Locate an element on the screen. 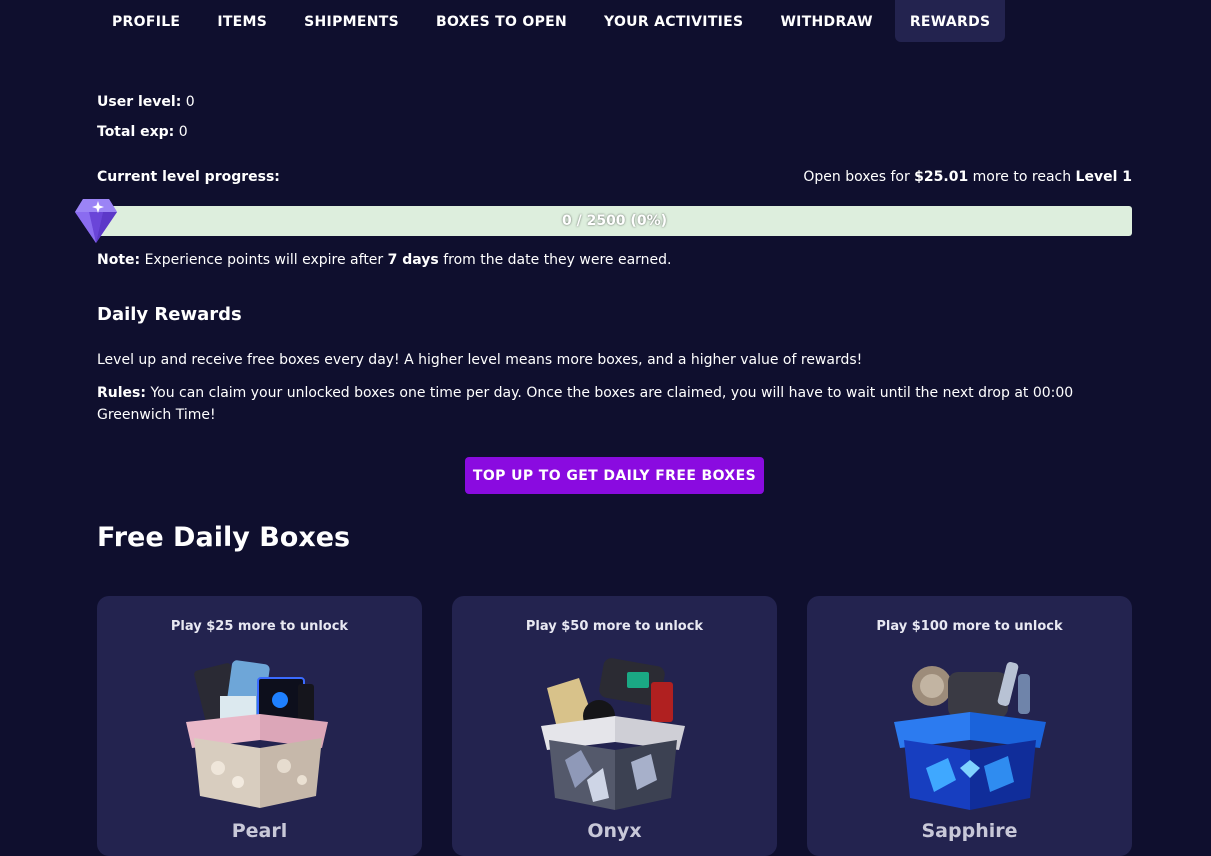  user-level-value: 0 is located at coordinates (190, 102).